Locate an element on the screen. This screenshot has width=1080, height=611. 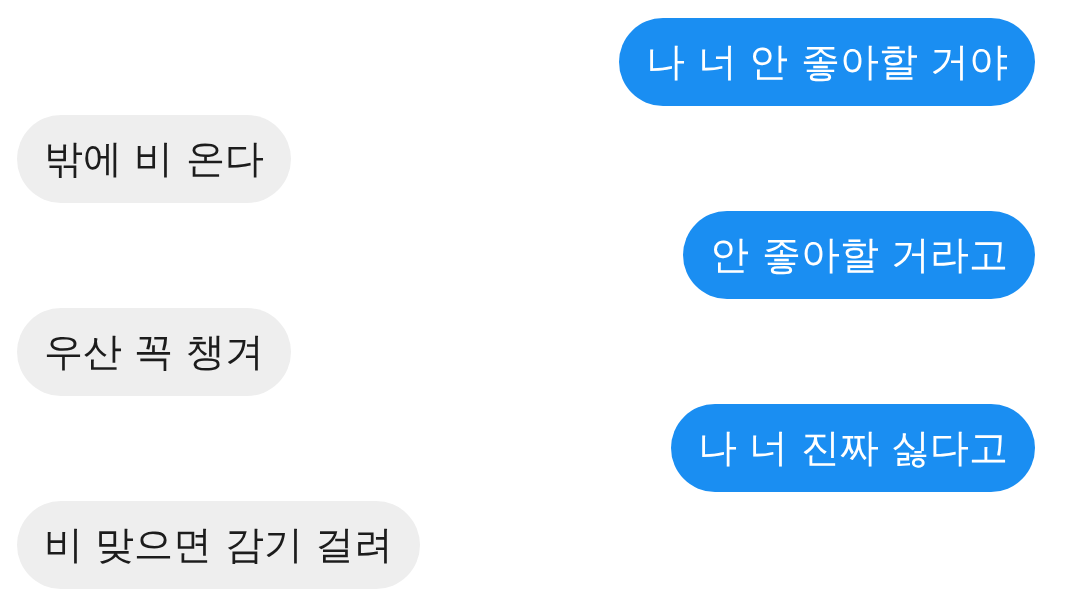
received-message: 밖에 비 온다 is located at coordinates (154, 158).